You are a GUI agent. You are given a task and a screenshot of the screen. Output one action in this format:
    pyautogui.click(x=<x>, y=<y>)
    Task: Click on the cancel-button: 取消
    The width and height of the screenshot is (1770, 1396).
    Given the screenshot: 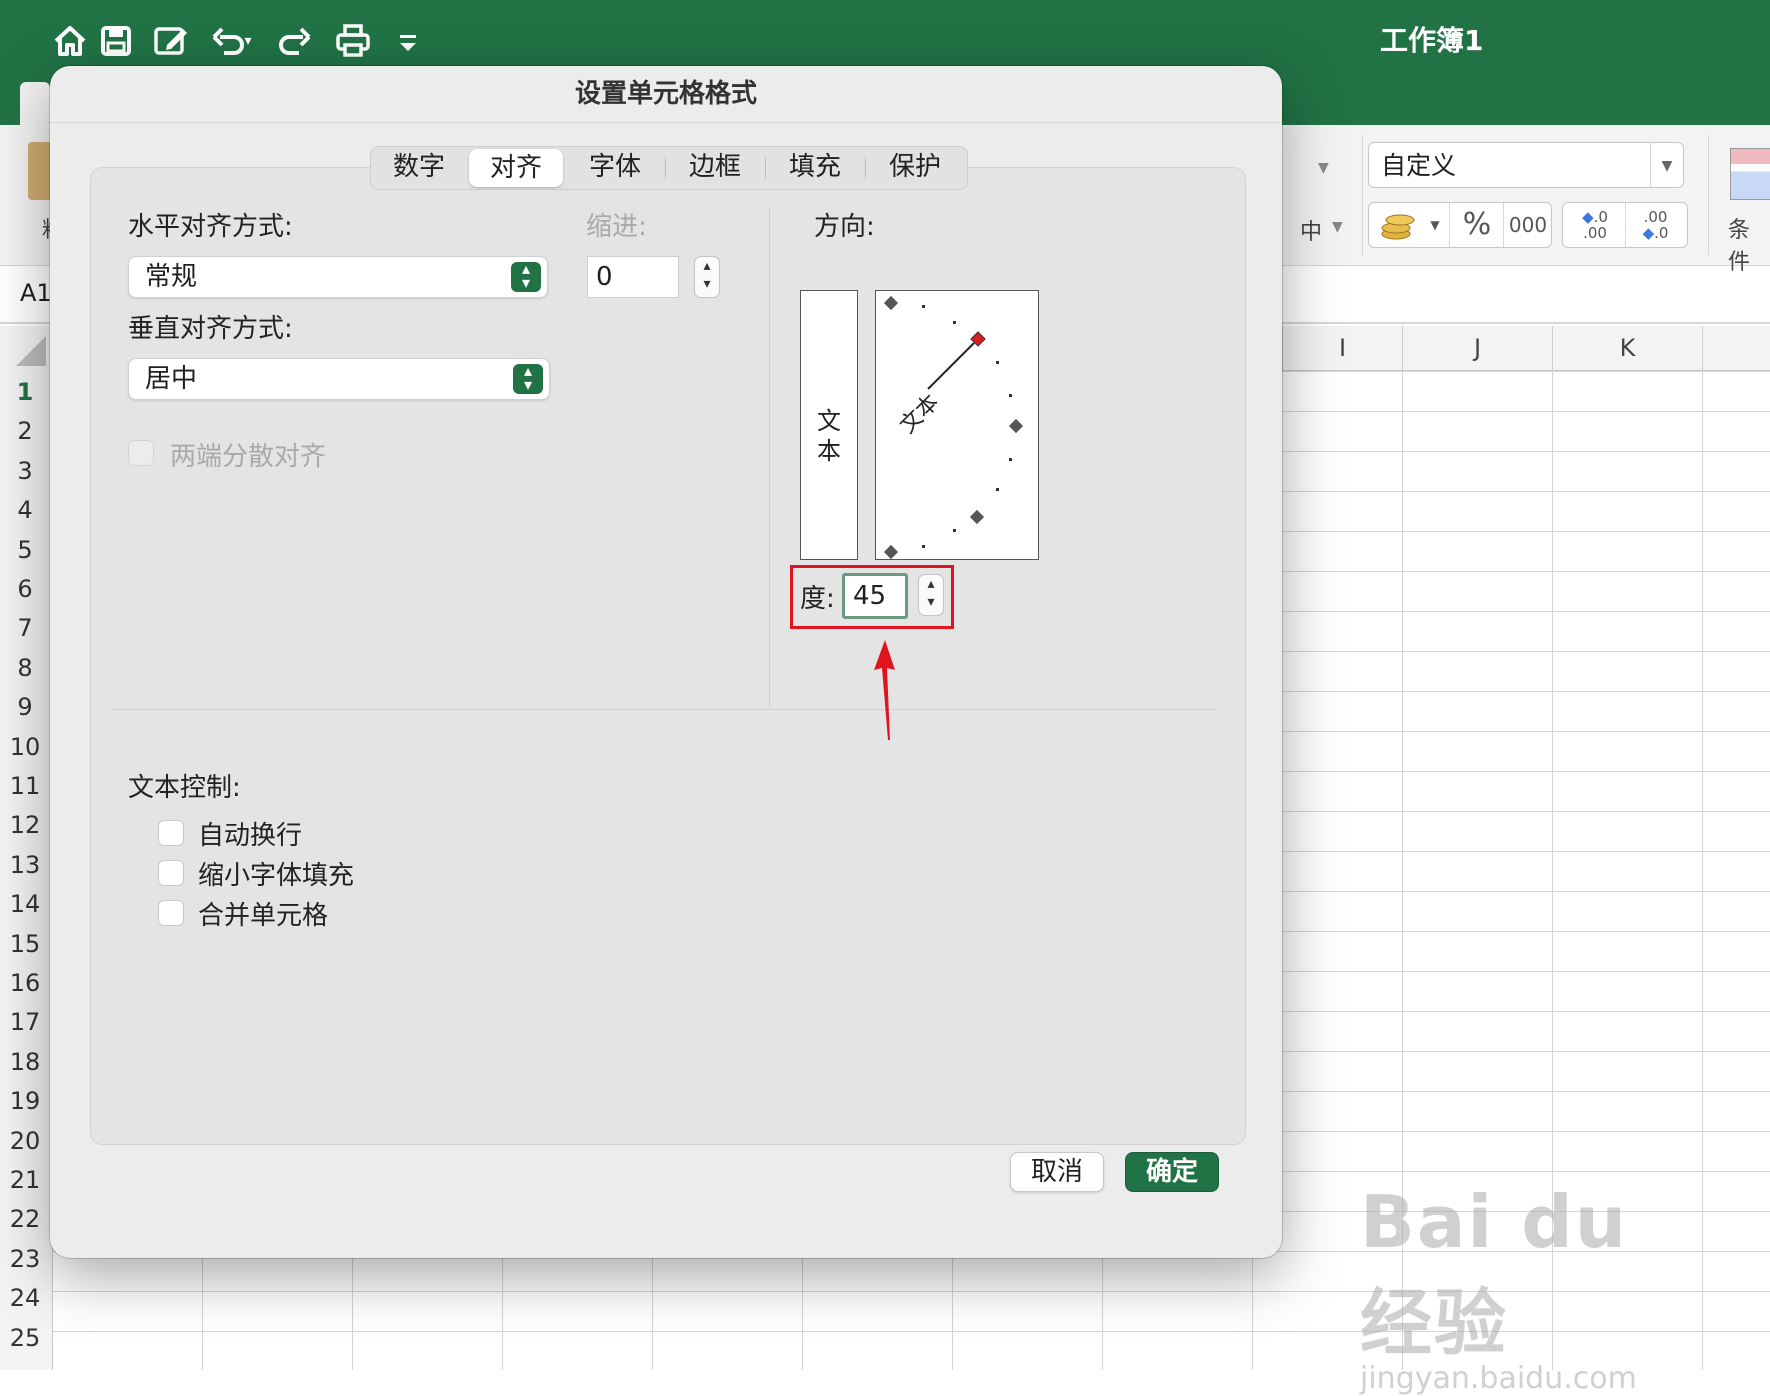 What is the action you would take?
    pyautogui.click(x=1057, y=1172)
    